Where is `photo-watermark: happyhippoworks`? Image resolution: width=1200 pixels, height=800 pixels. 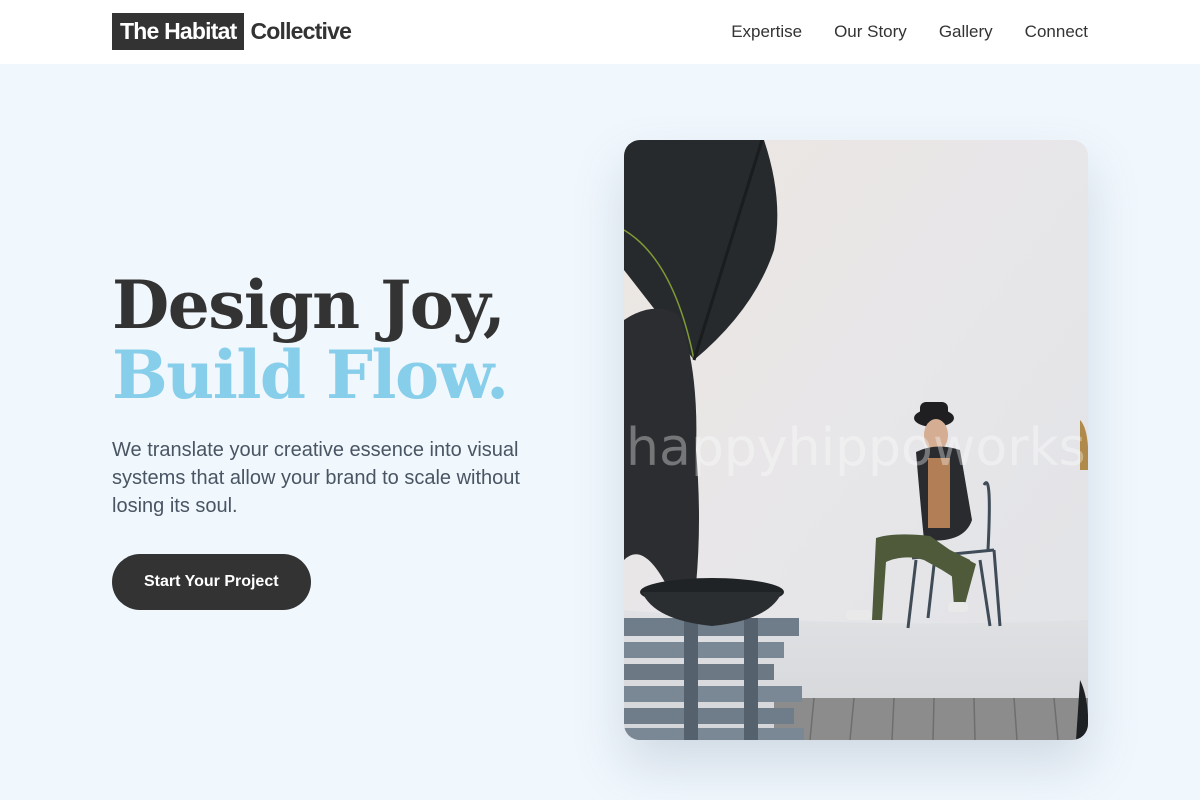
photo-watermark: happyhippoworks is located at coordinates (856, 448).